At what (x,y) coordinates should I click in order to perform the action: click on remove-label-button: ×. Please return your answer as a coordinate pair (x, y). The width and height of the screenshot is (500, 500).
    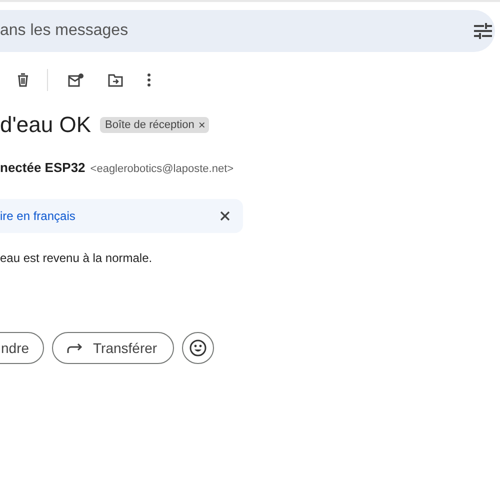
    Looking at the image, I should click on (202, 125).